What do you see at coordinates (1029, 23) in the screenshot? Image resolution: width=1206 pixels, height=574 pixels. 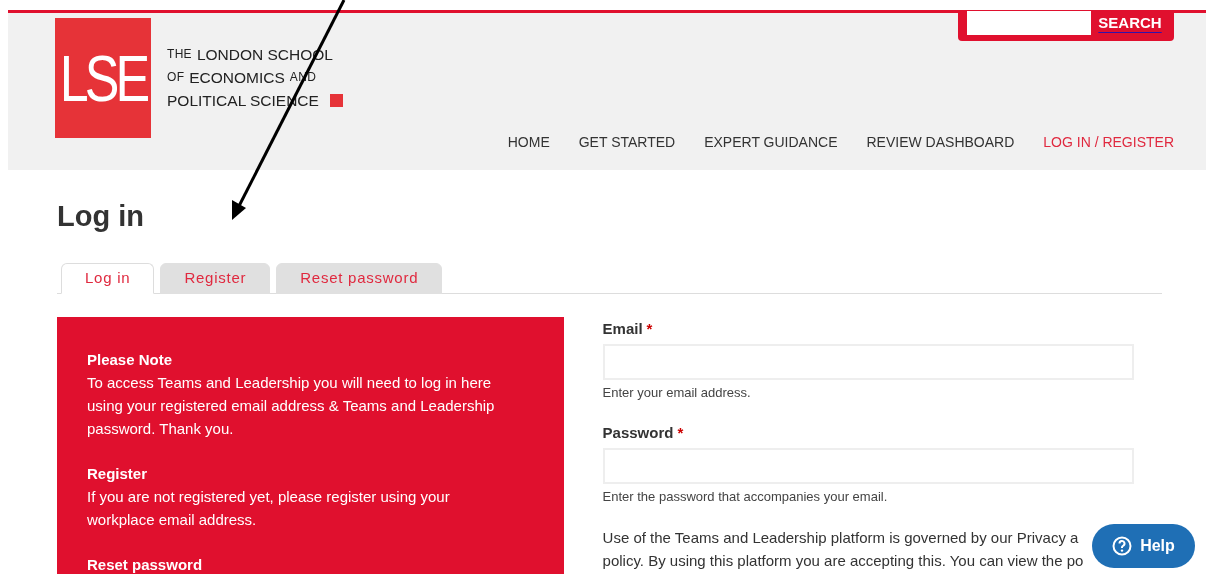 I see `search-field` at bounding box center [1029, 23].